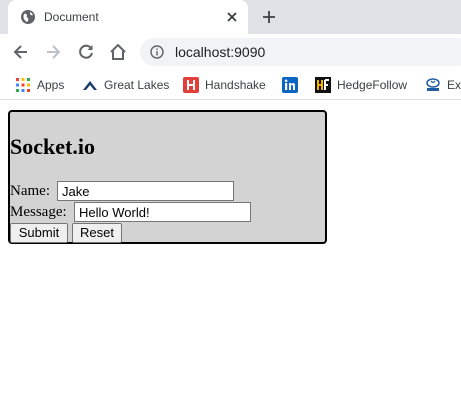  Describe the element at coordinates (300, 52) in the screenshot. I see `address-bar: localhost:9090` at that location.